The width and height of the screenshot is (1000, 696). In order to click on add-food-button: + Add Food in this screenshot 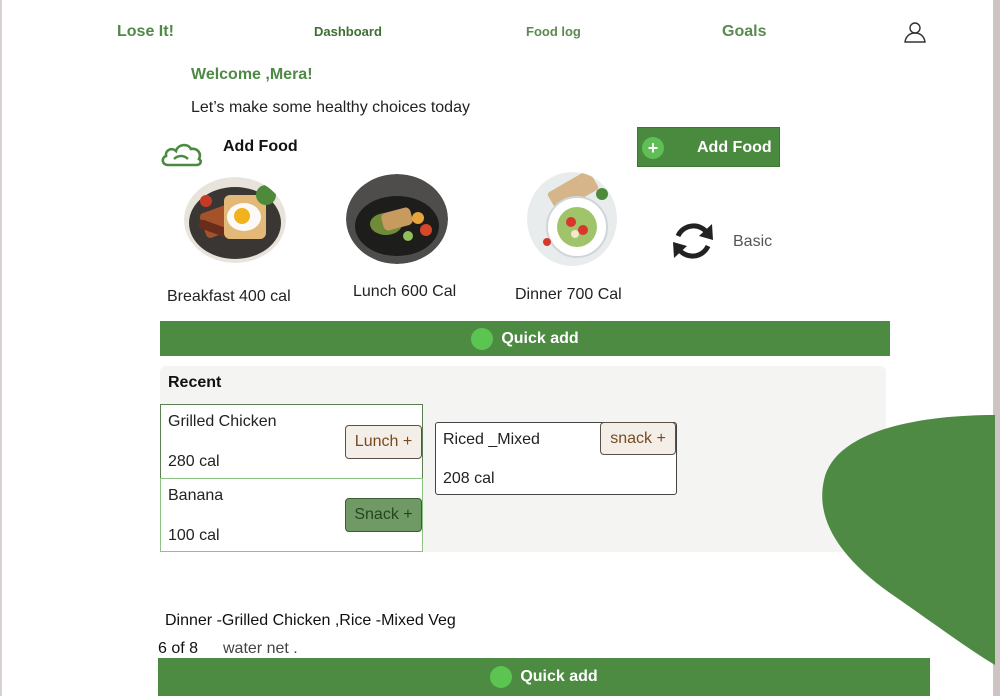, I will do `click(708, 147)`.